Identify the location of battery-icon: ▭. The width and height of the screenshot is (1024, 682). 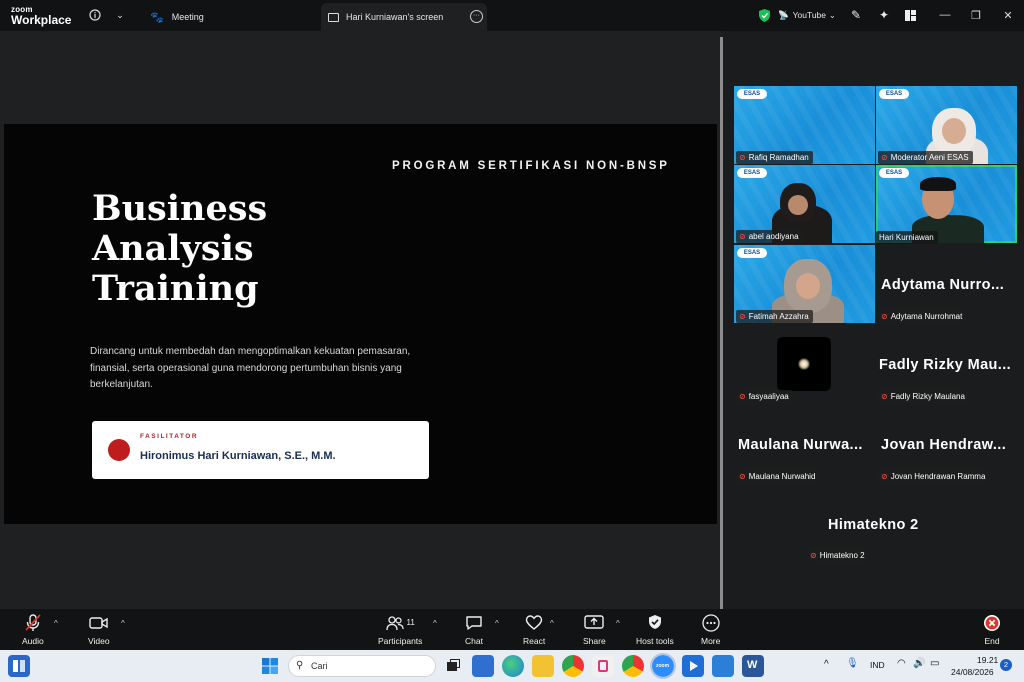
(934, 663).